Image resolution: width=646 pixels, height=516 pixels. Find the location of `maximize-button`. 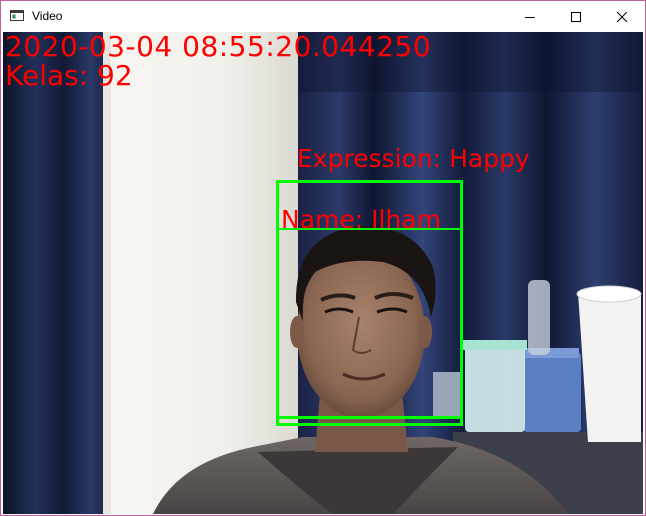

maximize-button is located at coordinates (576, 16).